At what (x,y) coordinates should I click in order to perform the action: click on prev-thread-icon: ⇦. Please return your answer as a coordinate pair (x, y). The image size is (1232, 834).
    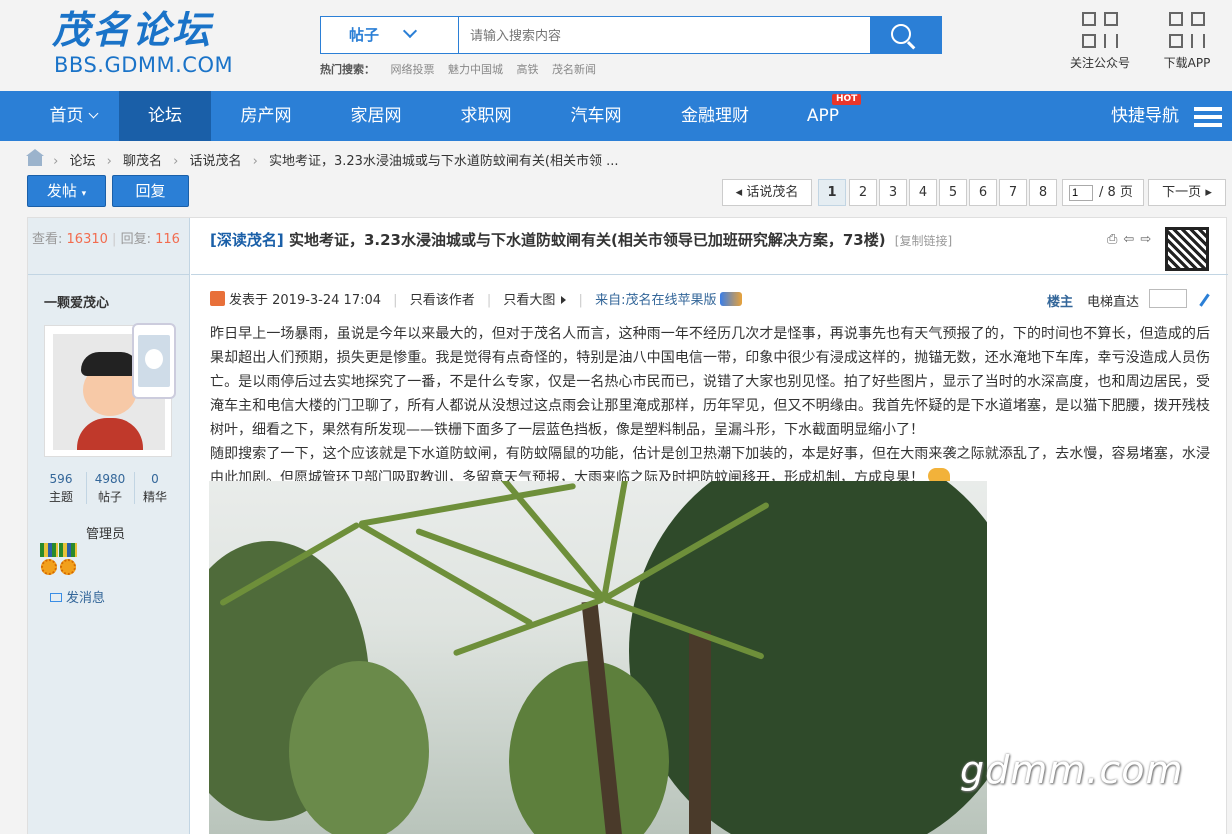
    Looking at the image, I should click on (1131, 239).